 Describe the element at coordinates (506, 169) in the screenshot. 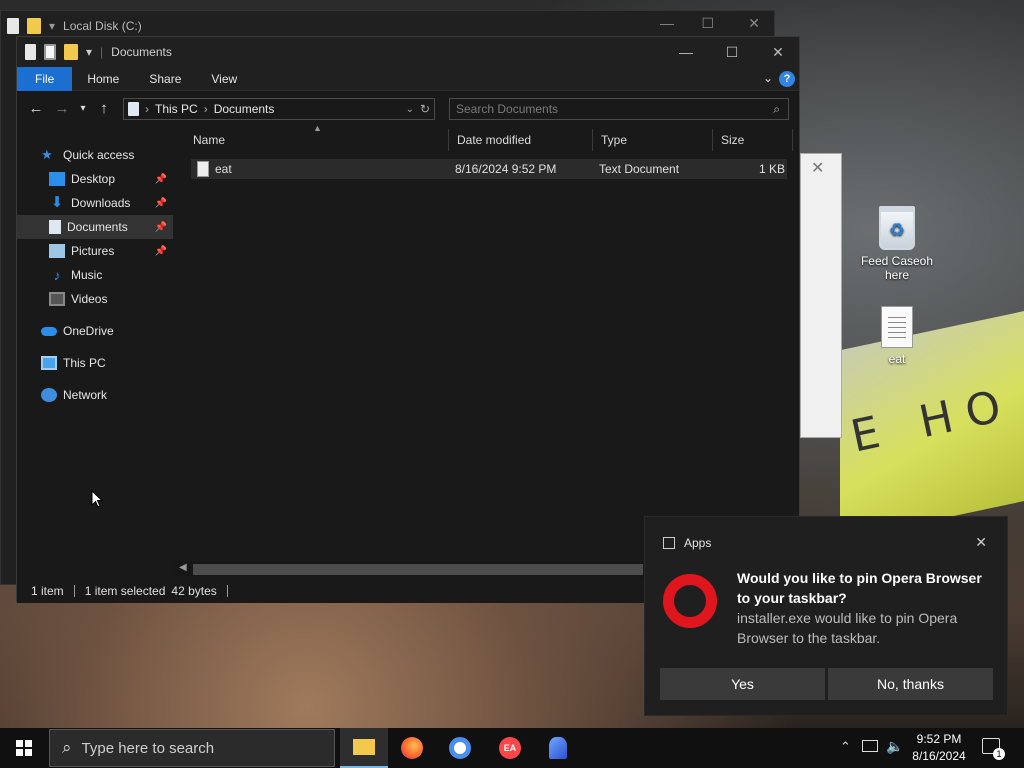

I see `file-date: 8/16/2024 9:52 PM` at that location.